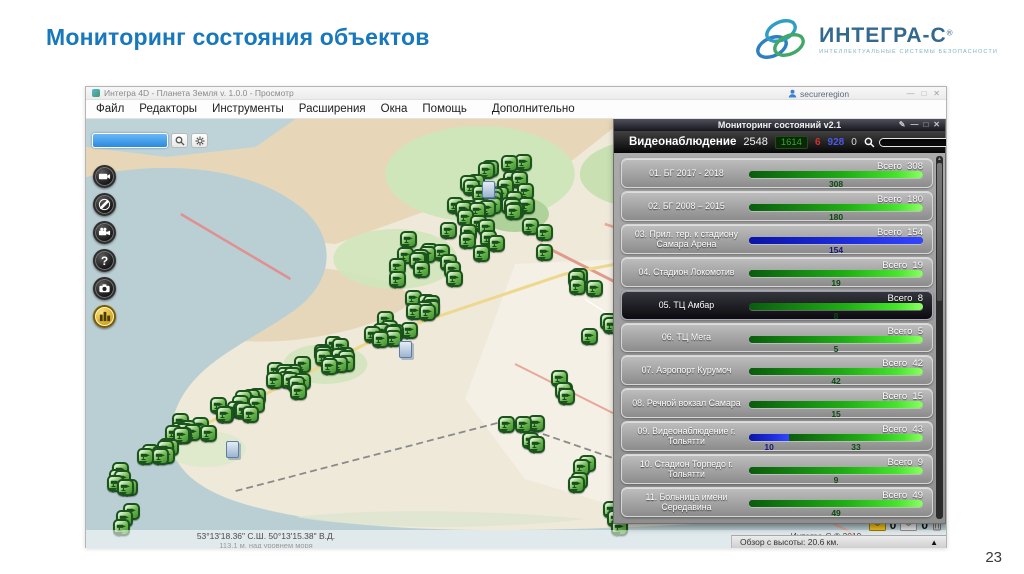 The height and width of the screenshot is (574, 1024). What do you see at coordinates (104, 288) in the screenshot?
I see `tool-photo-camera-icon` at bounding box center [104, 288].